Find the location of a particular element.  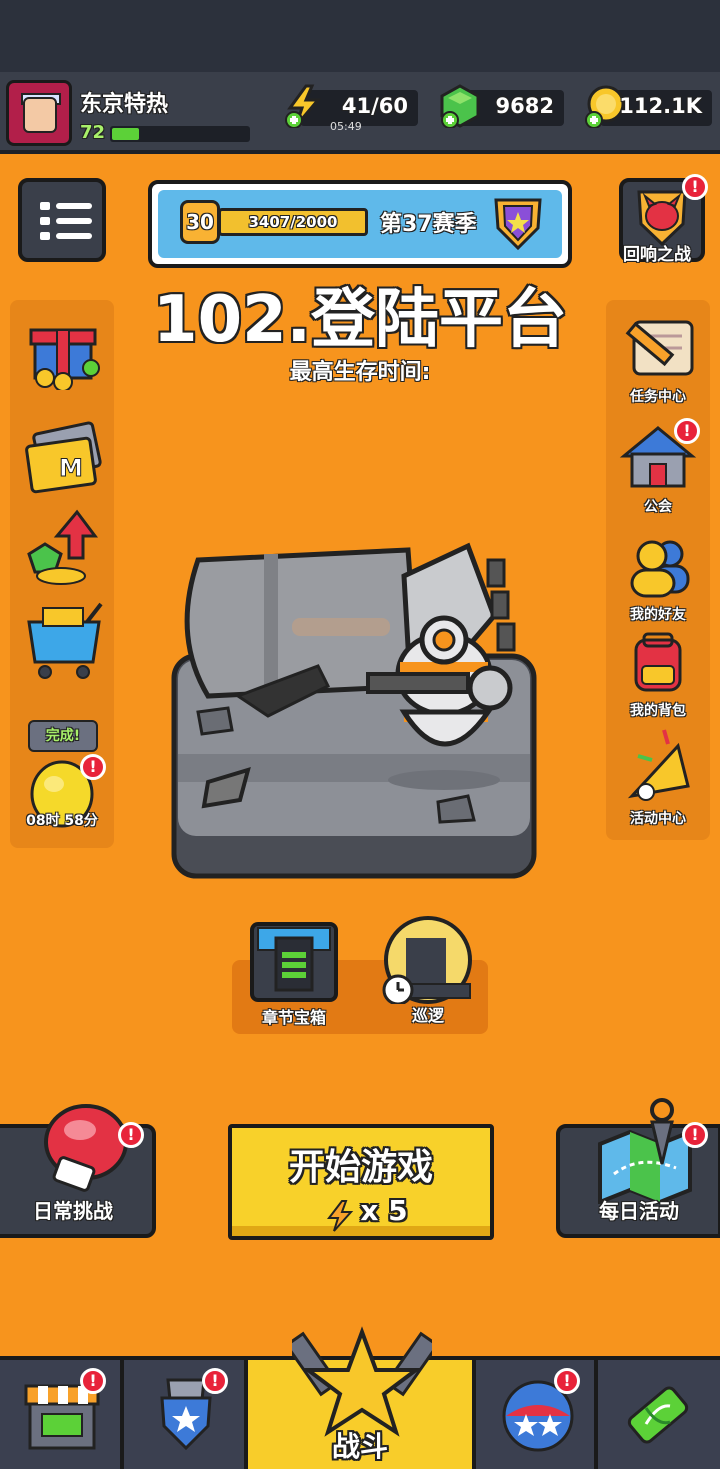

backpack-label: 我的背包 is located at coordinates (658, 711).